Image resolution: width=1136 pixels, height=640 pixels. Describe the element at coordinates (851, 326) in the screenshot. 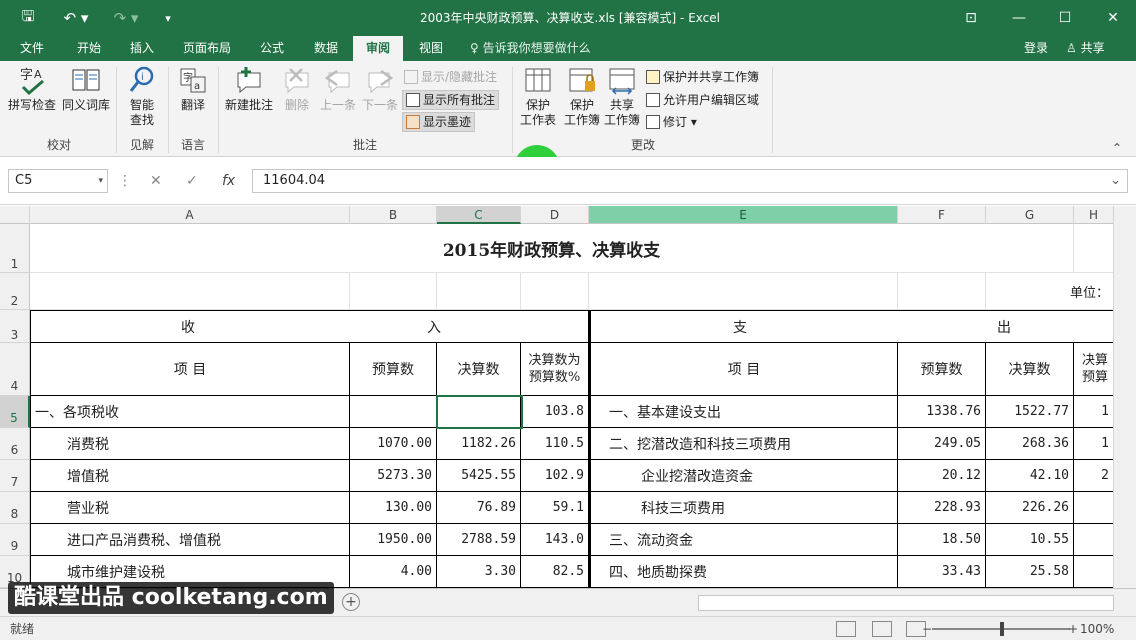

I see `expense-header: 支 出` at that location.